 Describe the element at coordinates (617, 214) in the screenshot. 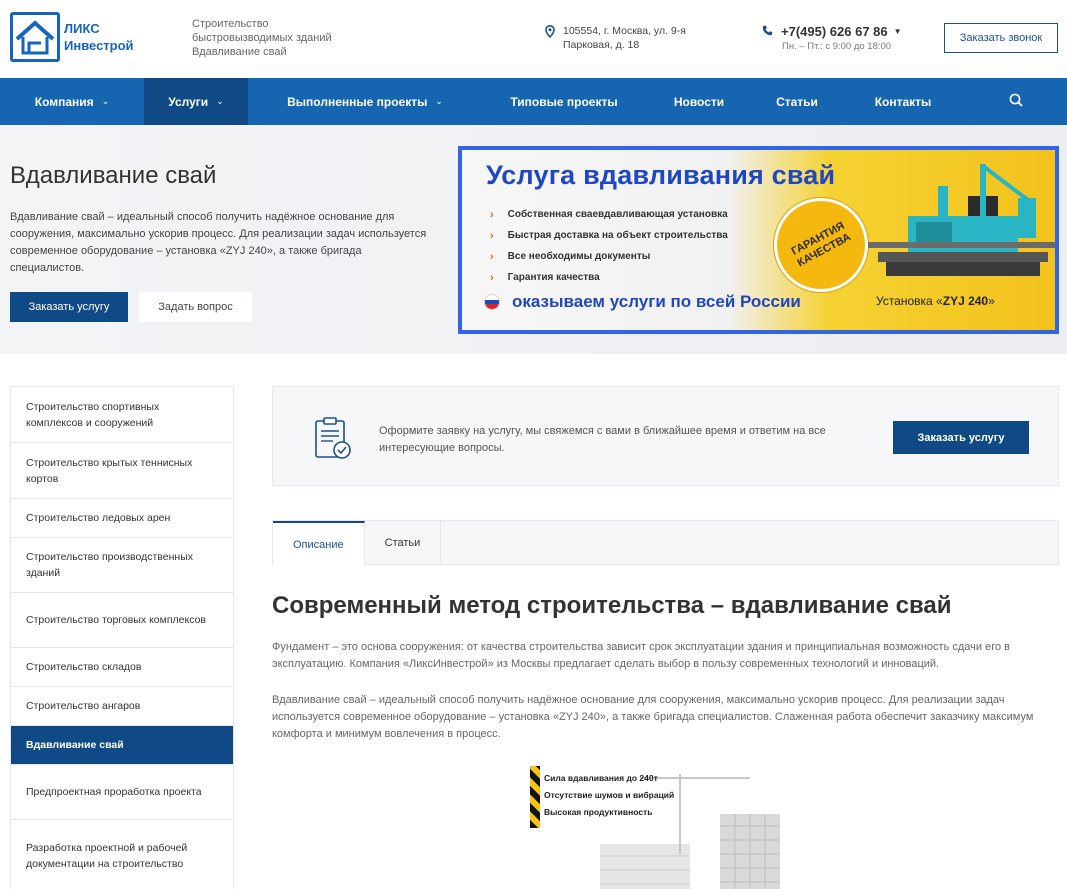

I see `banner-point-text: Собственная сваевдавливающая установка` at that location.